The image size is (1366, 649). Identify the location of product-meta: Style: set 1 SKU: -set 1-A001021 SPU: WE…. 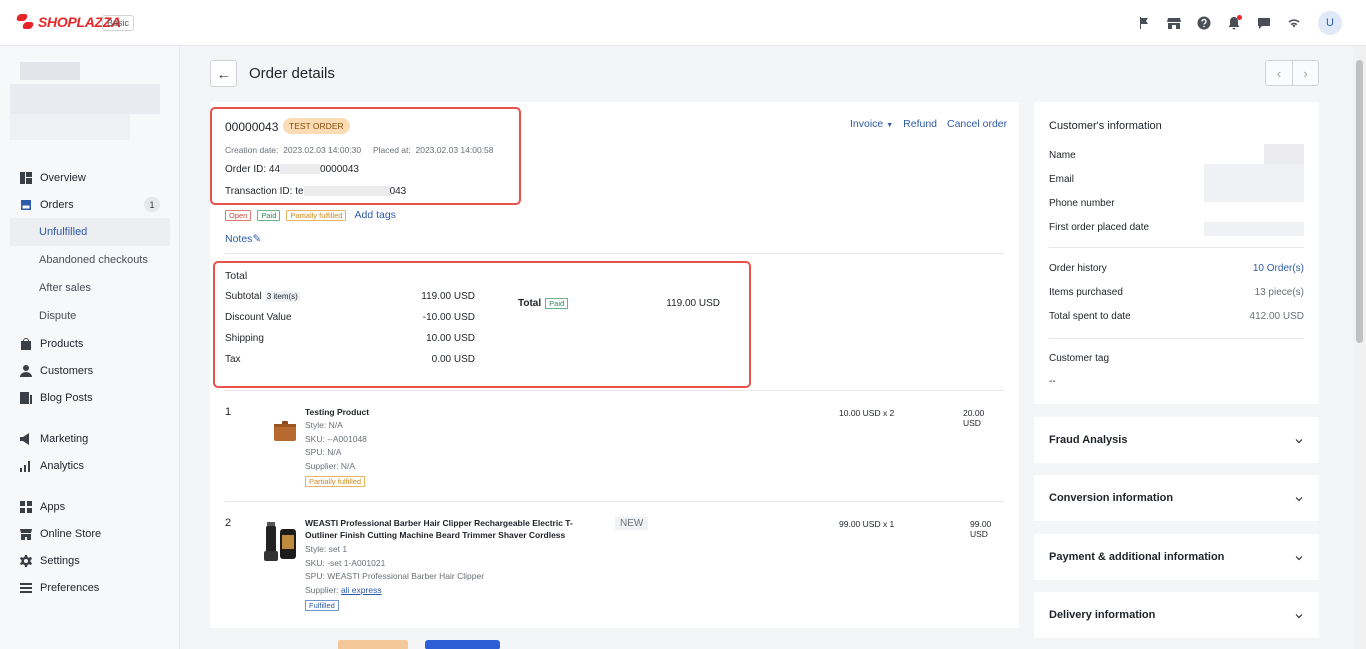
(395, 577).